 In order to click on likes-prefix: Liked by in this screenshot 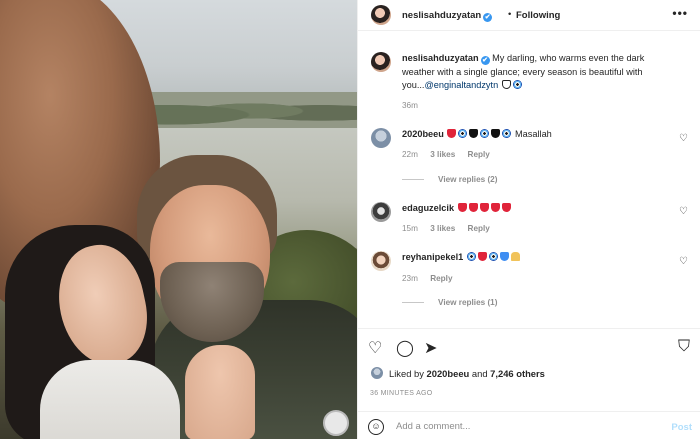, I will do `click(406, 373)`.